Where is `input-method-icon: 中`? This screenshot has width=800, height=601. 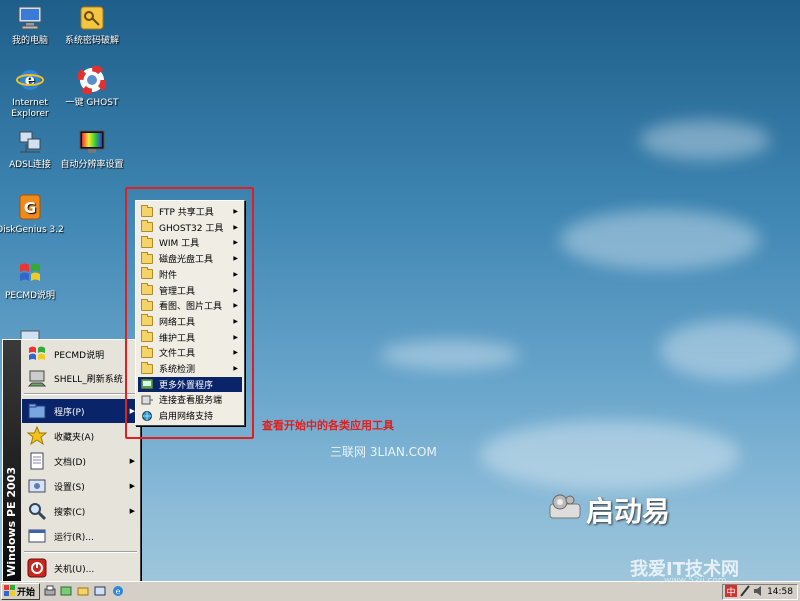 input-method-icon: 中 is located at coordinates (731, 592).